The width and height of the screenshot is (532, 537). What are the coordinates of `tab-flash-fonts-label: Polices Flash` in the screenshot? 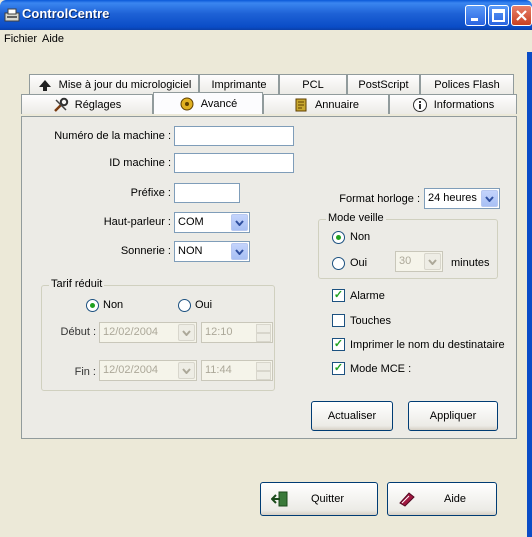 It's located at (467, 84).